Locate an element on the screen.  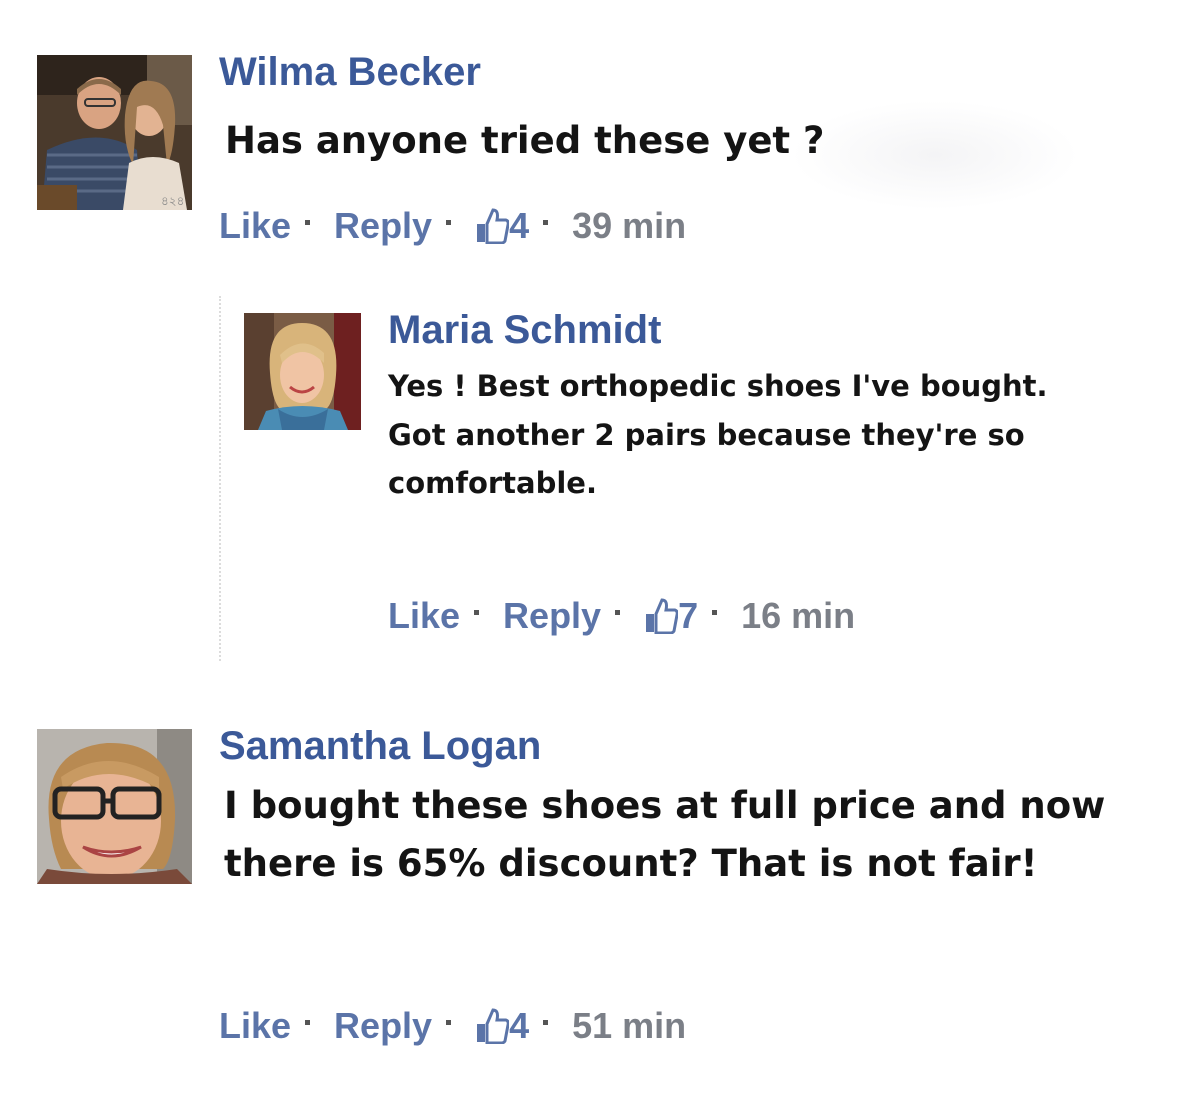
avatar-photo-couple: ৪২৪ is located at coordinates (114, 132).